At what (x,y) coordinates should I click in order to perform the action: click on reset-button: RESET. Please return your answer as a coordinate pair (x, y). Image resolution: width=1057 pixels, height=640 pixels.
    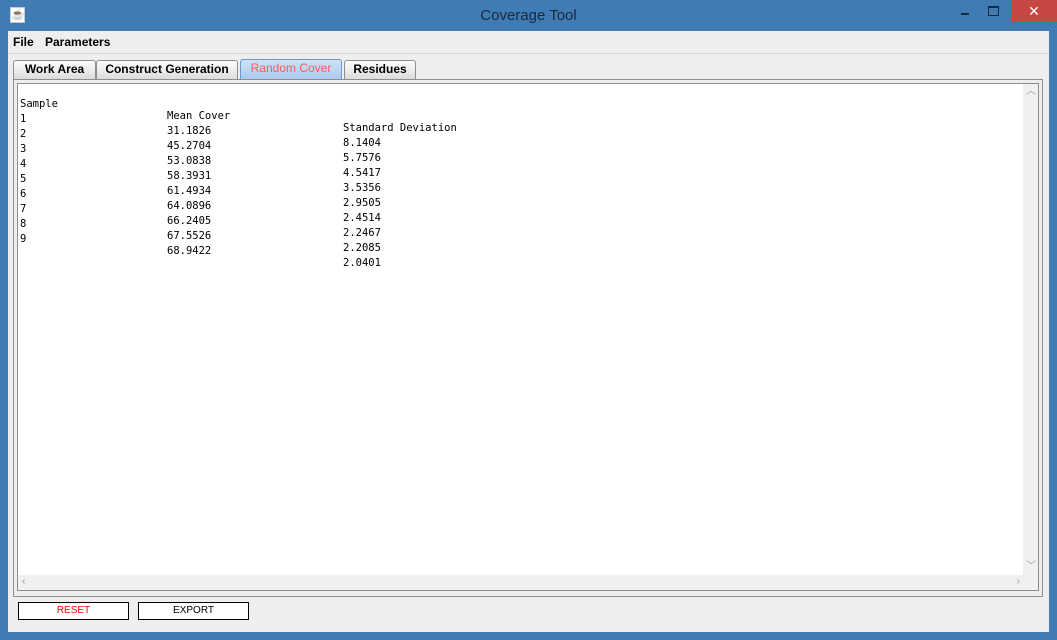
    Looking at the image, I should click on (73, 611).